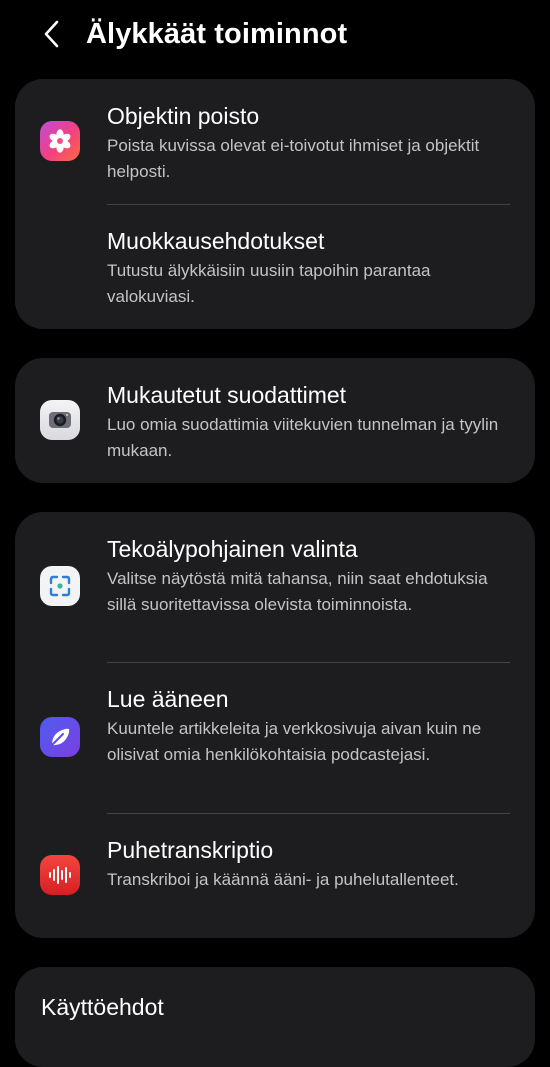 This screenshot has width=550, height=1067. I want to click on back-arrow-icon, so click(51, 34).